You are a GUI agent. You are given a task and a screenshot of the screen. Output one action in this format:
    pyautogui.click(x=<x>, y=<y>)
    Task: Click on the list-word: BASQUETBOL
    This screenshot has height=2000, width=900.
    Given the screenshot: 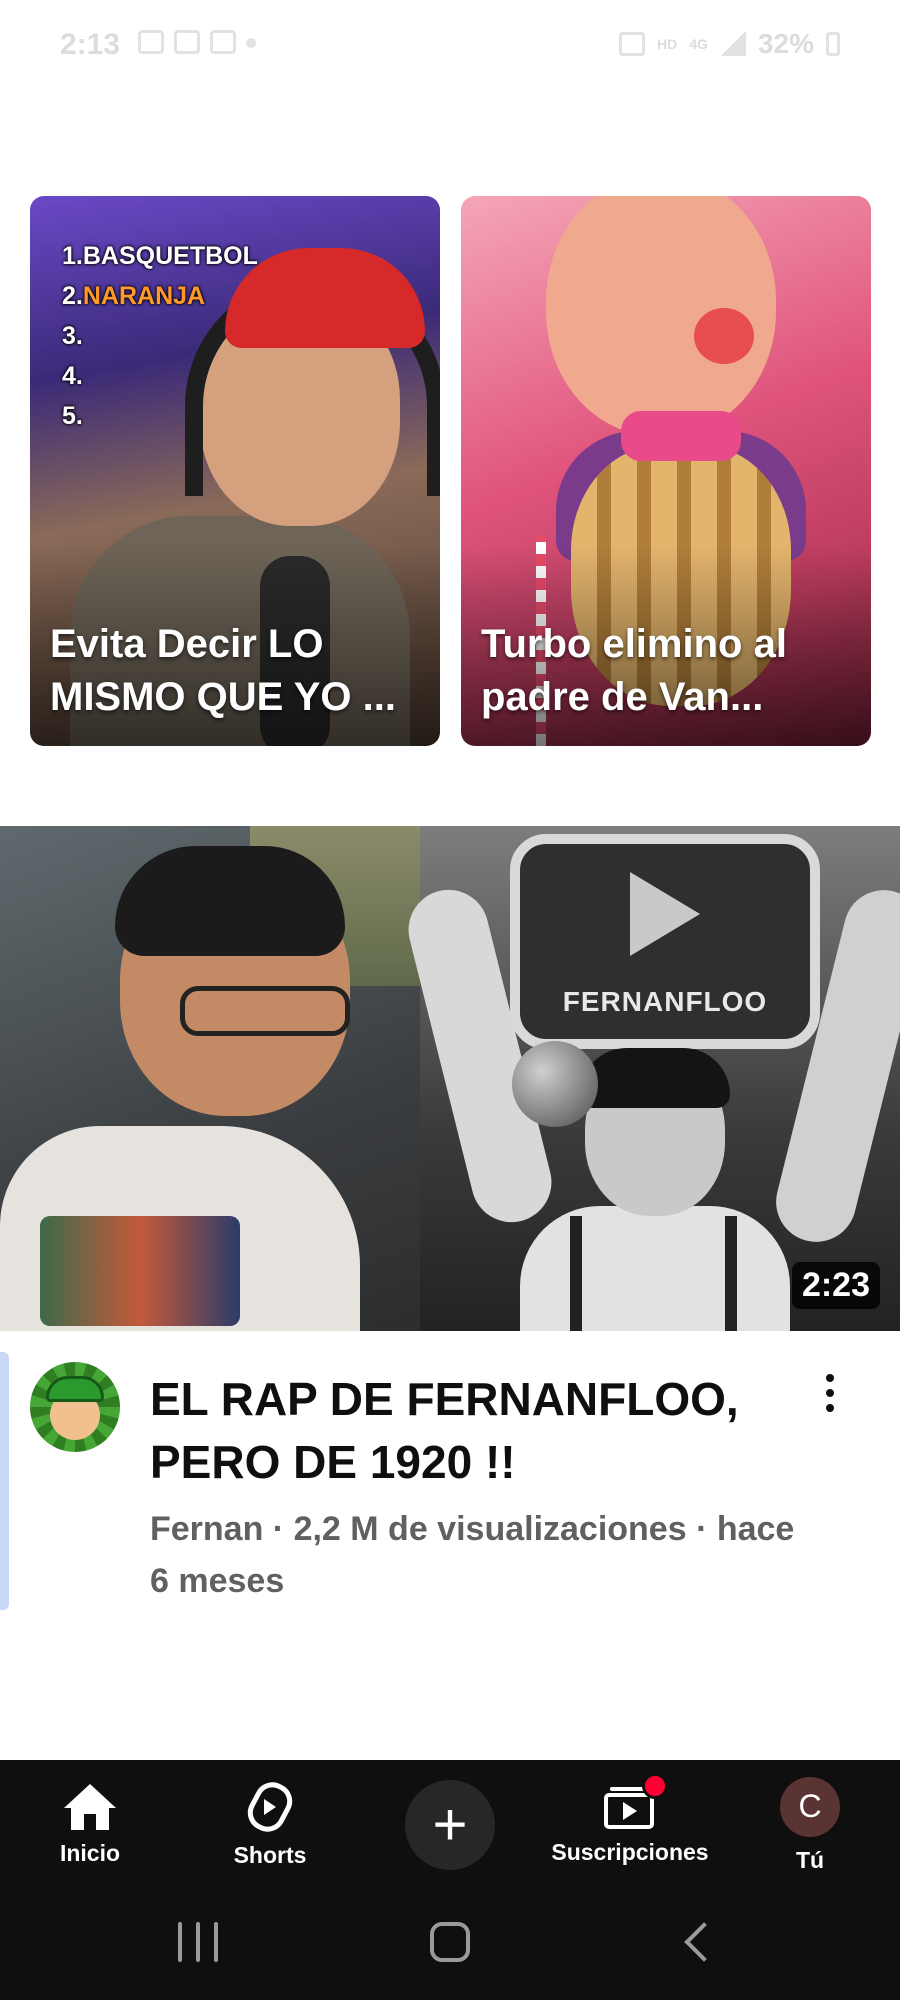 What is the action you would take?
    pyautogui.click(x=170, y=256)
    